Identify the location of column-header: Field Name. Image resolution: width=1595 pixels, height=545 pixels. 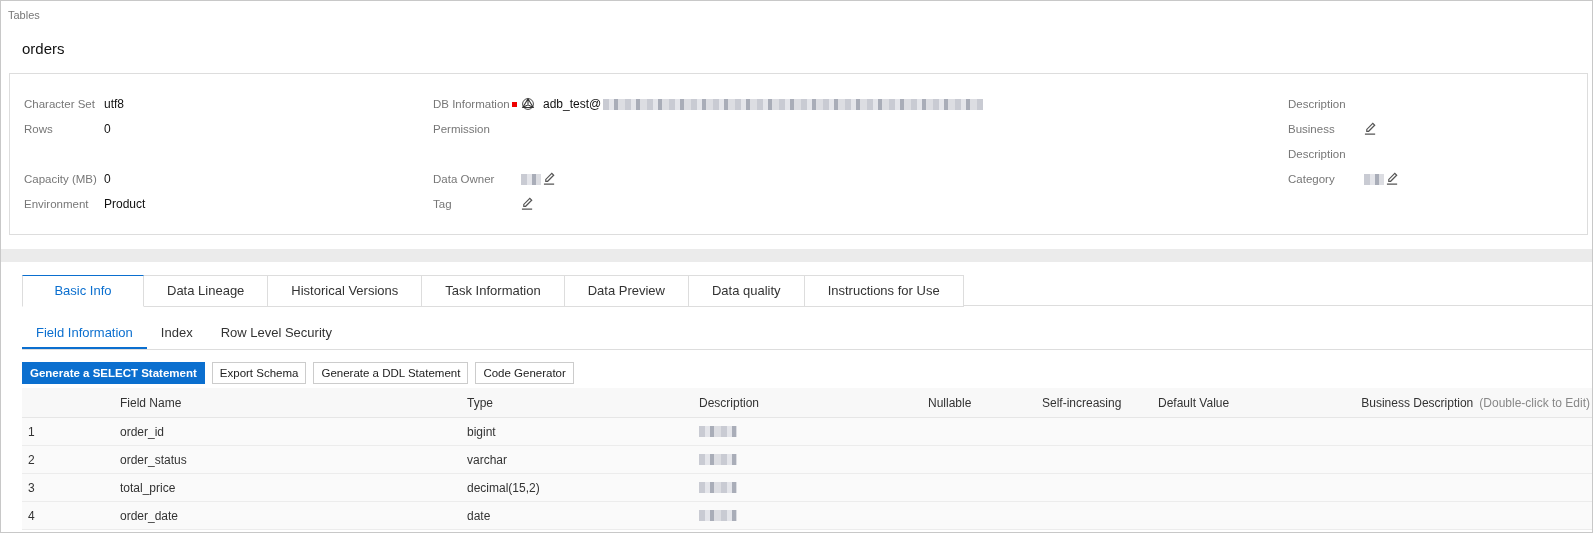
(151, 402).